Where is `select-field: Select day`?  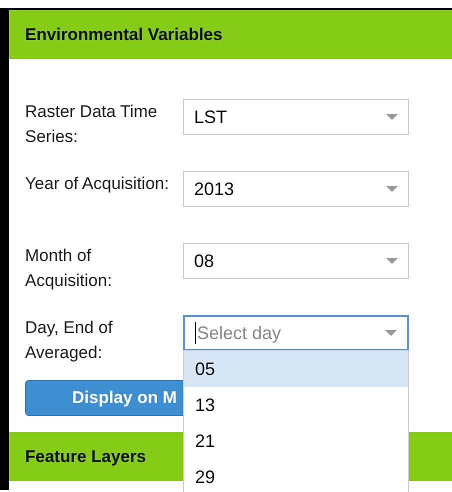
select-field: Select day is located at coordinates (296, 333).